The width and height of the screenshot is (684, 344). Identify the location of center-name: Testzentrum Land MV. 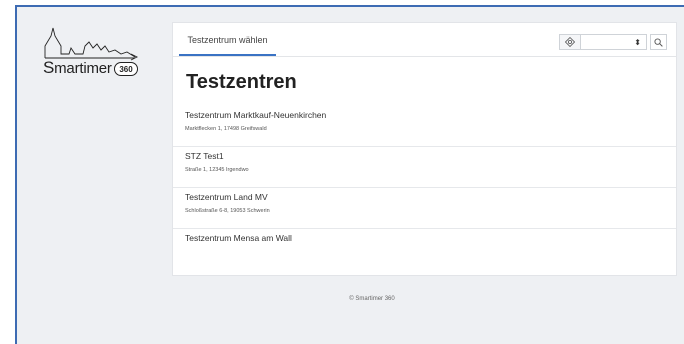
(226, 197).